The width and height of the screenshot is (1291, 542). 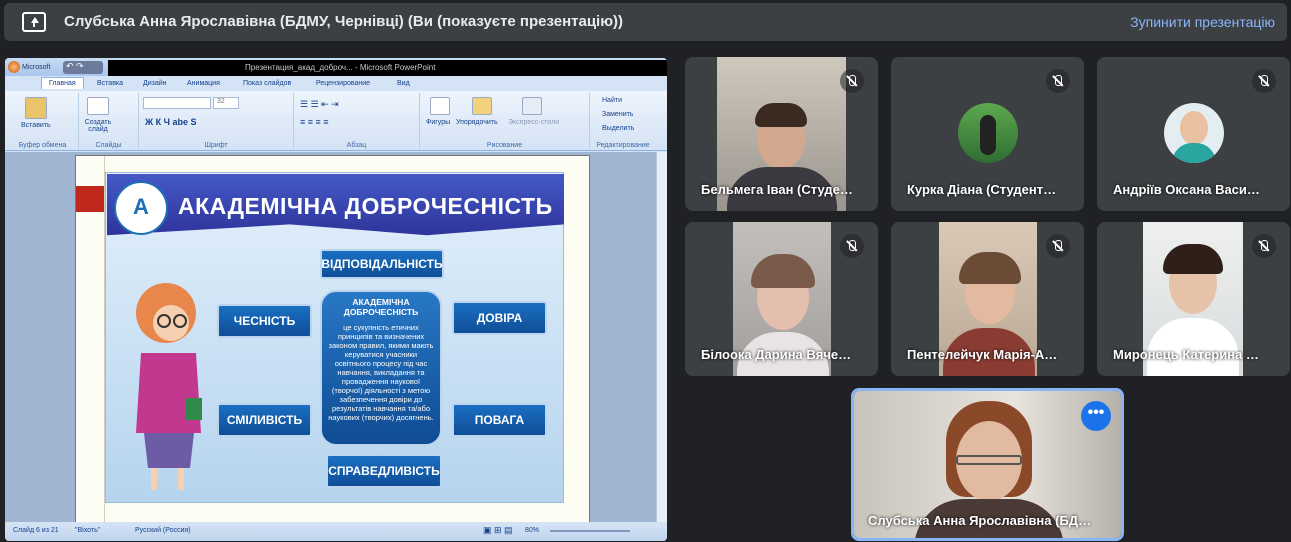 What do you see at coordinates (319, 104) in the screenshot?
I see `list-icons: ☰ ☰ ⇤ ⇥` at bounding box center [319, 104].